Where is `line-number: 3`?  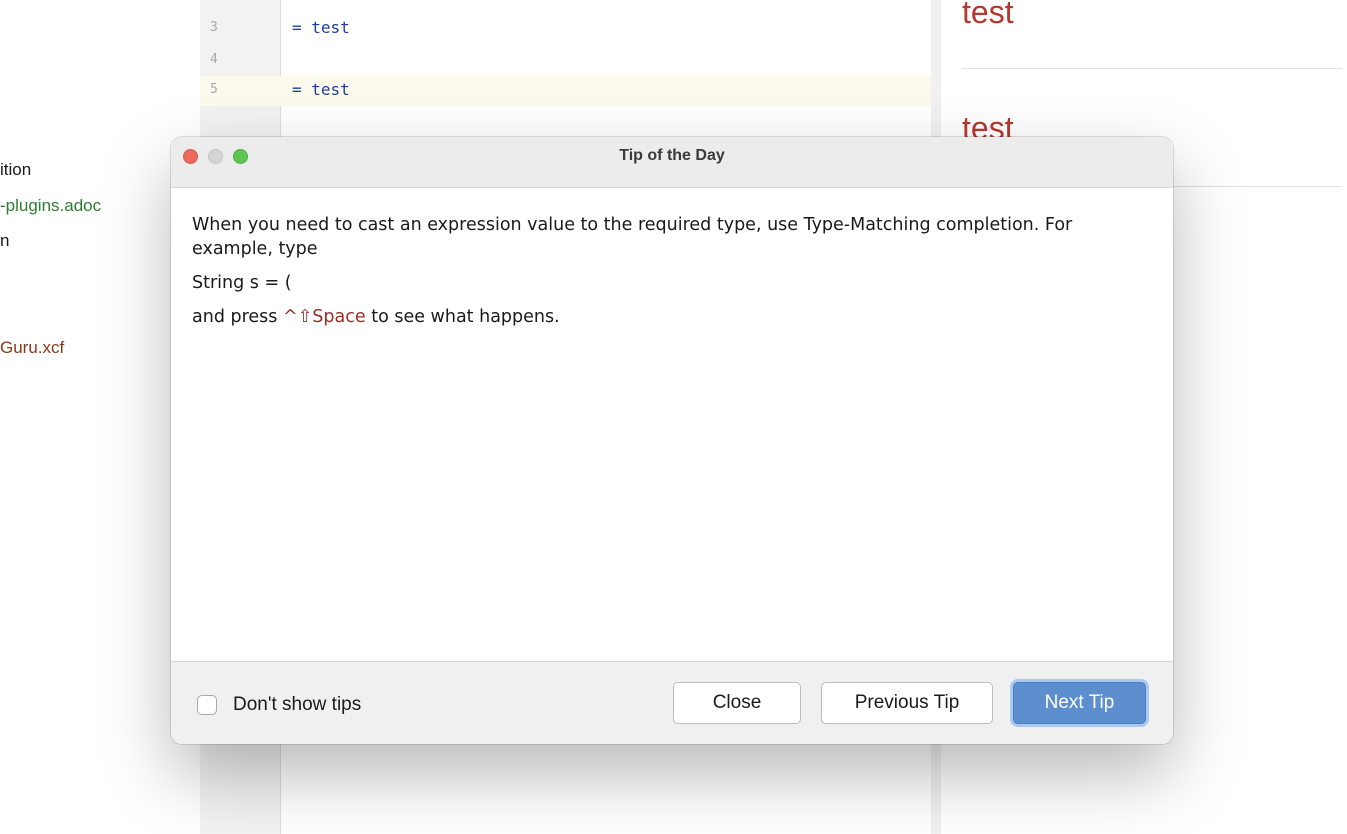 line-number: 3 is located at coordinates (214, 27).